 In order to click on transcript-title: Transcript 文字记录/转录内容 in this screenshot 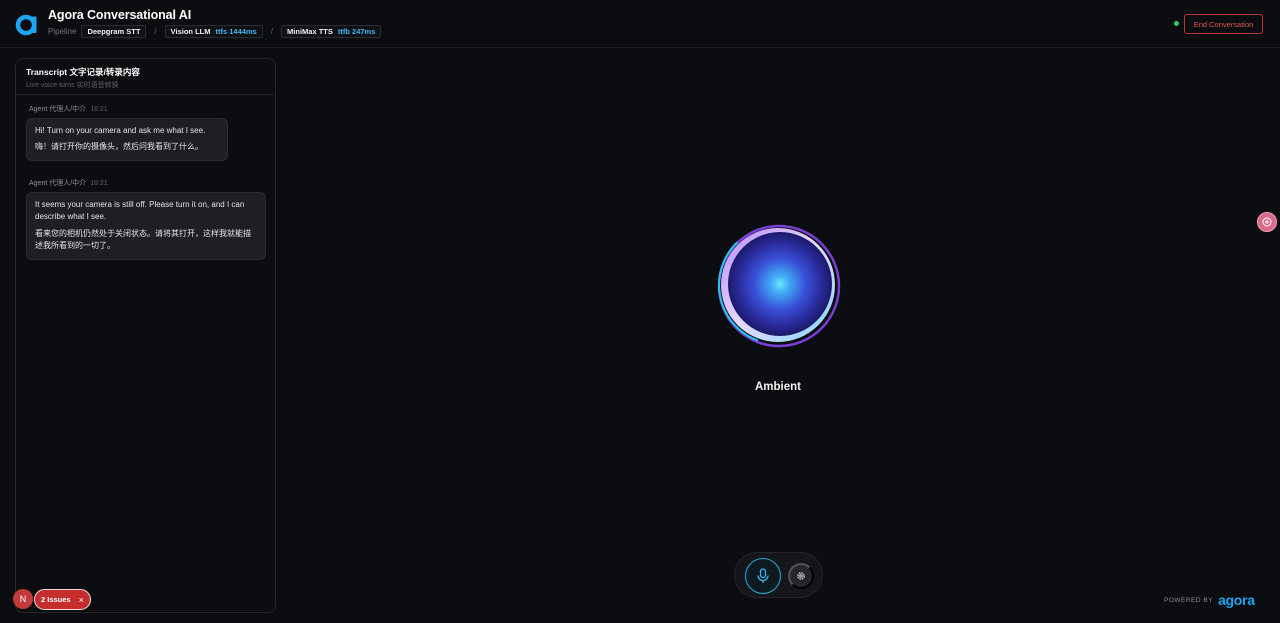, I will do `click(83, 72)`.